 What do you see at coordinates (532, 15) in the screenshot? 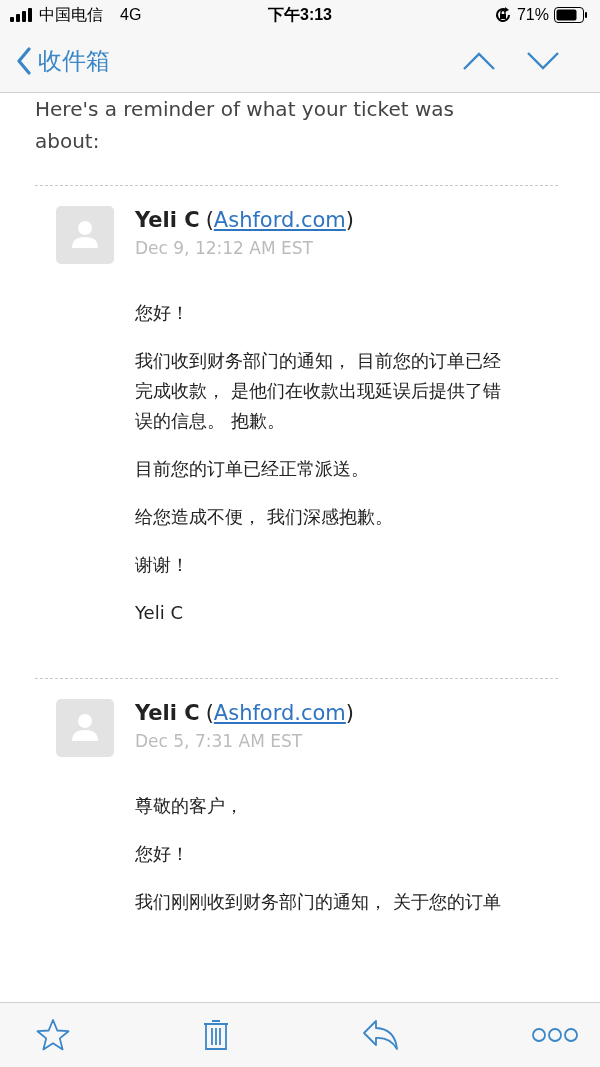
I see `battery-percent: 71%` at bounding box center [532, 15].